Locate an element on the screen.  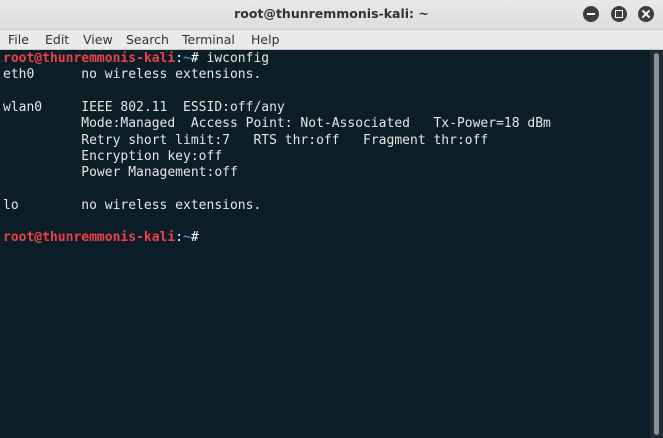
current-prompt-line: root@thunremmonis-kali:~# is located at coordinates (105, 238).